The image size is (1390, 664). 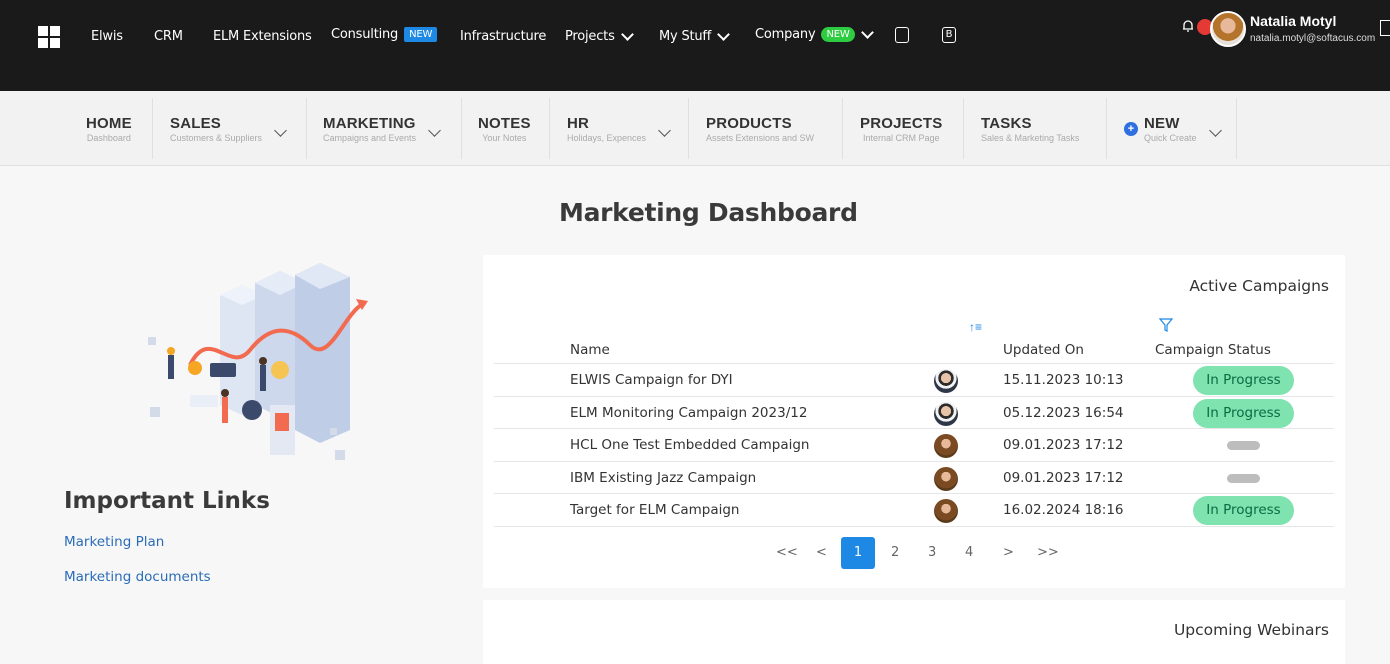 What do you see at coordinates (1170, 137) in the screenshot?
I see `menu-subtitle: Quick Create` at bounding box center [1170, 137].